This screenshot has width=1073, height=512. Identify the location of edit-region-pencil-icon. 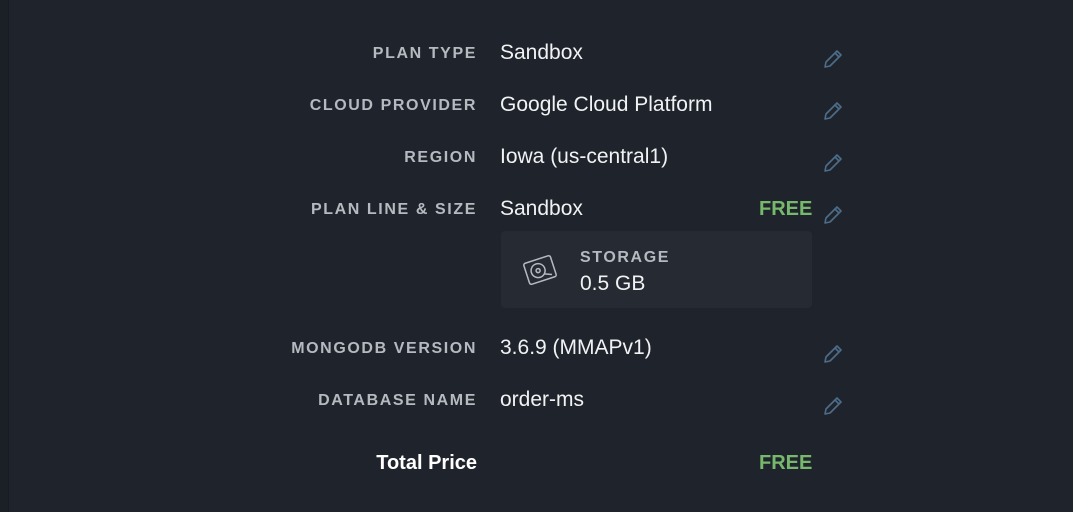
(833, 163).